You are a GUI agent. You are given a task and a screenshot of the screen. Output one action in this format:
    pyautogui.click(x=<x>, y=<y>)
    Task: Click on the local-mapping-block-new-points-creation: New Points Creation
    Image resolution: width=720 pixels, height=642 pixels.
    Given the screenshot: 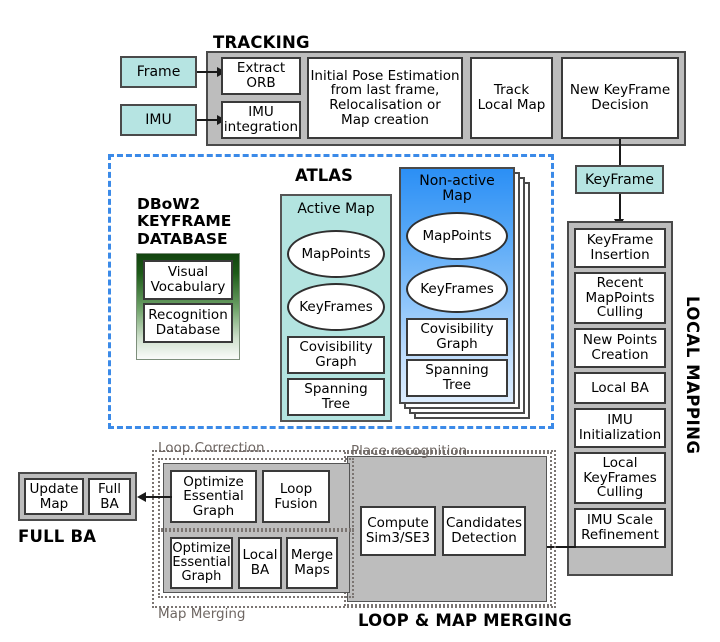 What is the action you would take?
    pyautogui.click(x=620, y=348)
    